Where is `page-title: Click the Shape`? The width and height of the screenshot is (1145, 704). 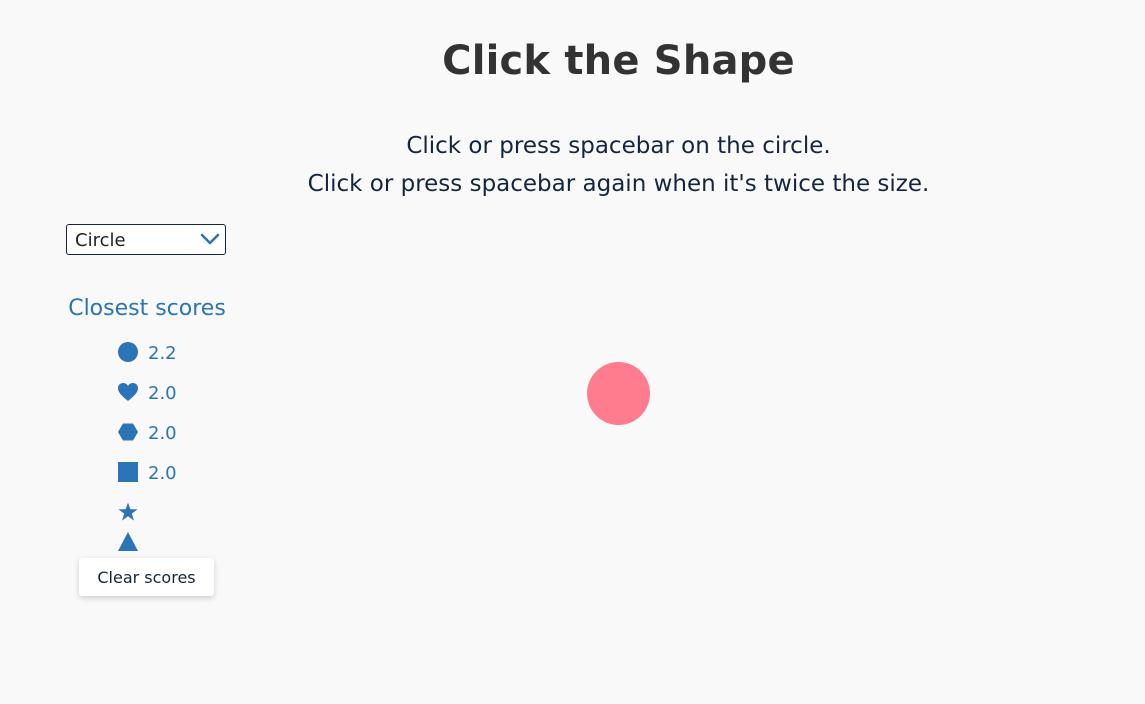 page-title: Click the Shape is located at coordinates (618, 61).